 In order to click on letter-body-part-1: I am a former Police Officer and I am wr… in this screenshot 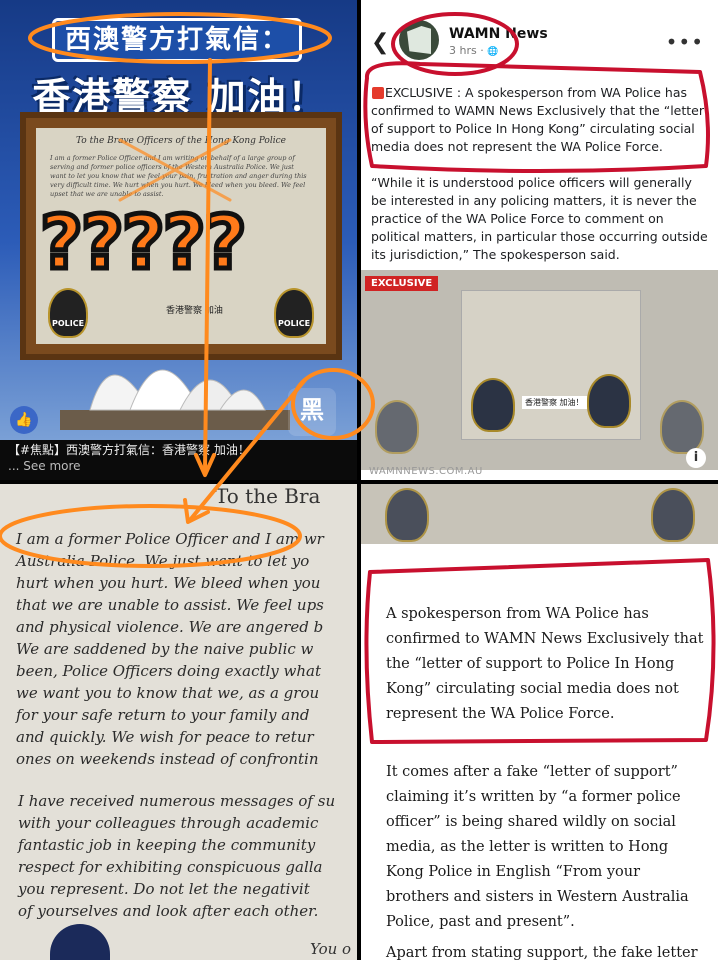, I will do `click(186, 649)`.